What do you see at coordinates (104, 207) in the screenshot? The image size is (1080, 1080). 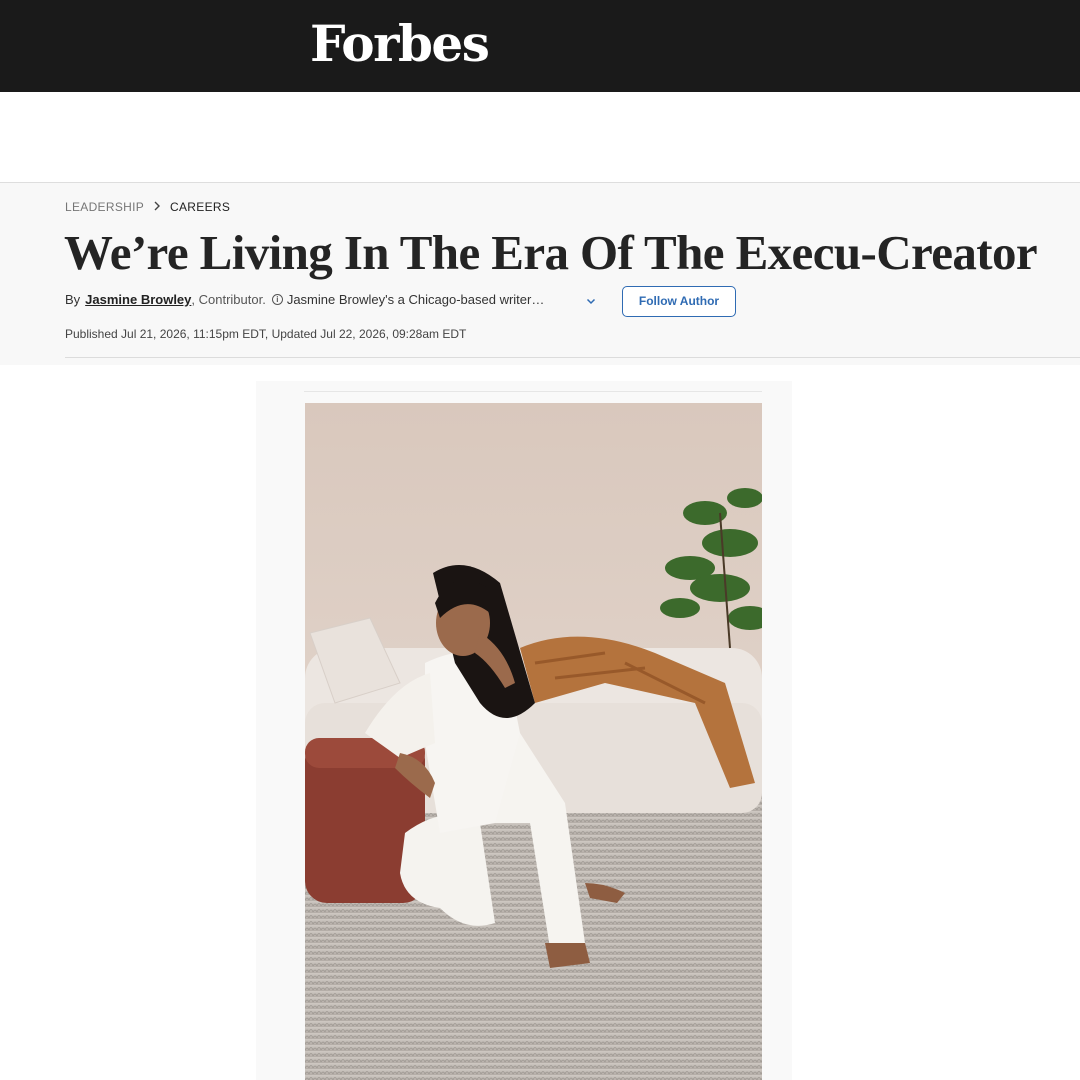 I see `breadcrumb-leadership: LEADERSHIP` at bounding box center [104, 207].